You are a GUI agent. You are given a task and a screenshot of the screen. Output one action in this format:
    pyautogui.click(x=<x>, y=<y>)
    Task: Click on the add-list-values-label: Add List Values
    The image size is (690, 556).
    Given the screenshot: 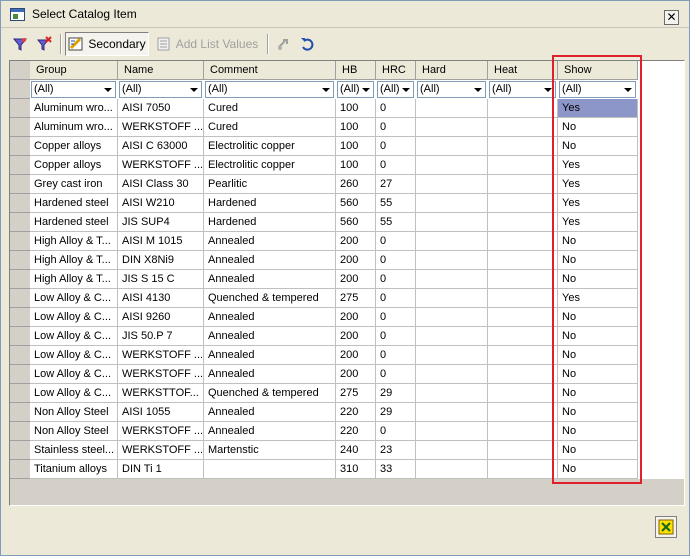 What is the action you would take?
    pyautogui.click(x=217, y=44)
    